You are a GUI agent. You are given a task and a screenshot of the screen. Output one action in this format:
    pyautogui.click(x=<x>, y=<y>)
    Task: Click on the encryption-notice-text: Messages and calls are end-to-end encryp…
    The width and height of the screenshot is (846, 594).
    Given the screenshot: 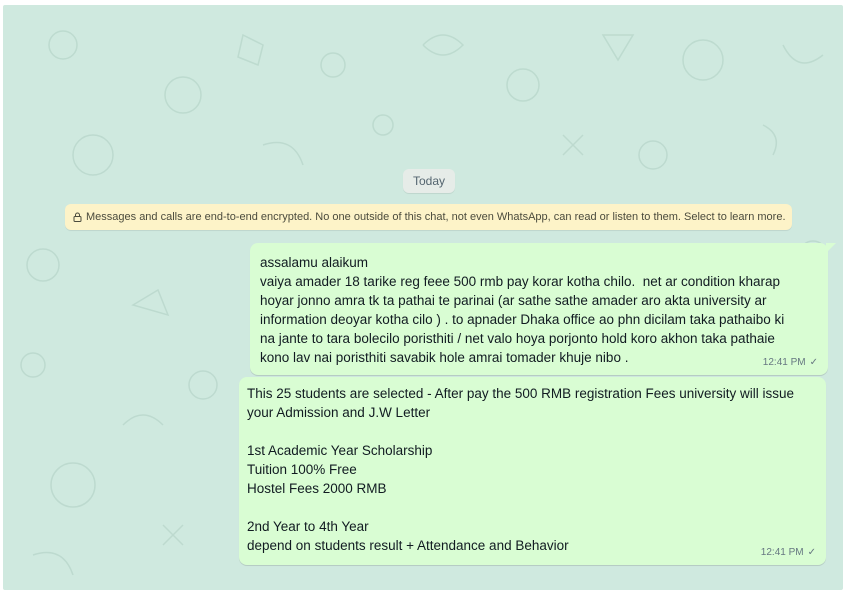 What is the action you would take?
    pyautogui.click(x=436, y=217)
    